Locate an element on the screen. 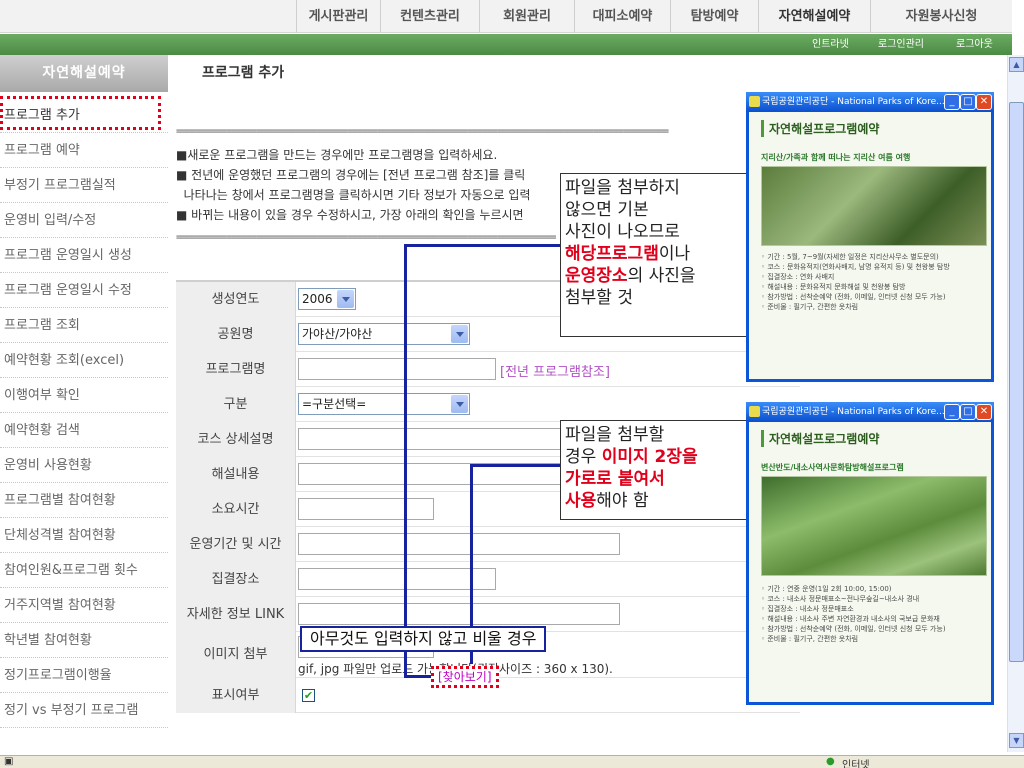 The width and height of the screenshot is (1024, 768). login-admin-link: 로그인관리 is located at coordinates (901, 44).